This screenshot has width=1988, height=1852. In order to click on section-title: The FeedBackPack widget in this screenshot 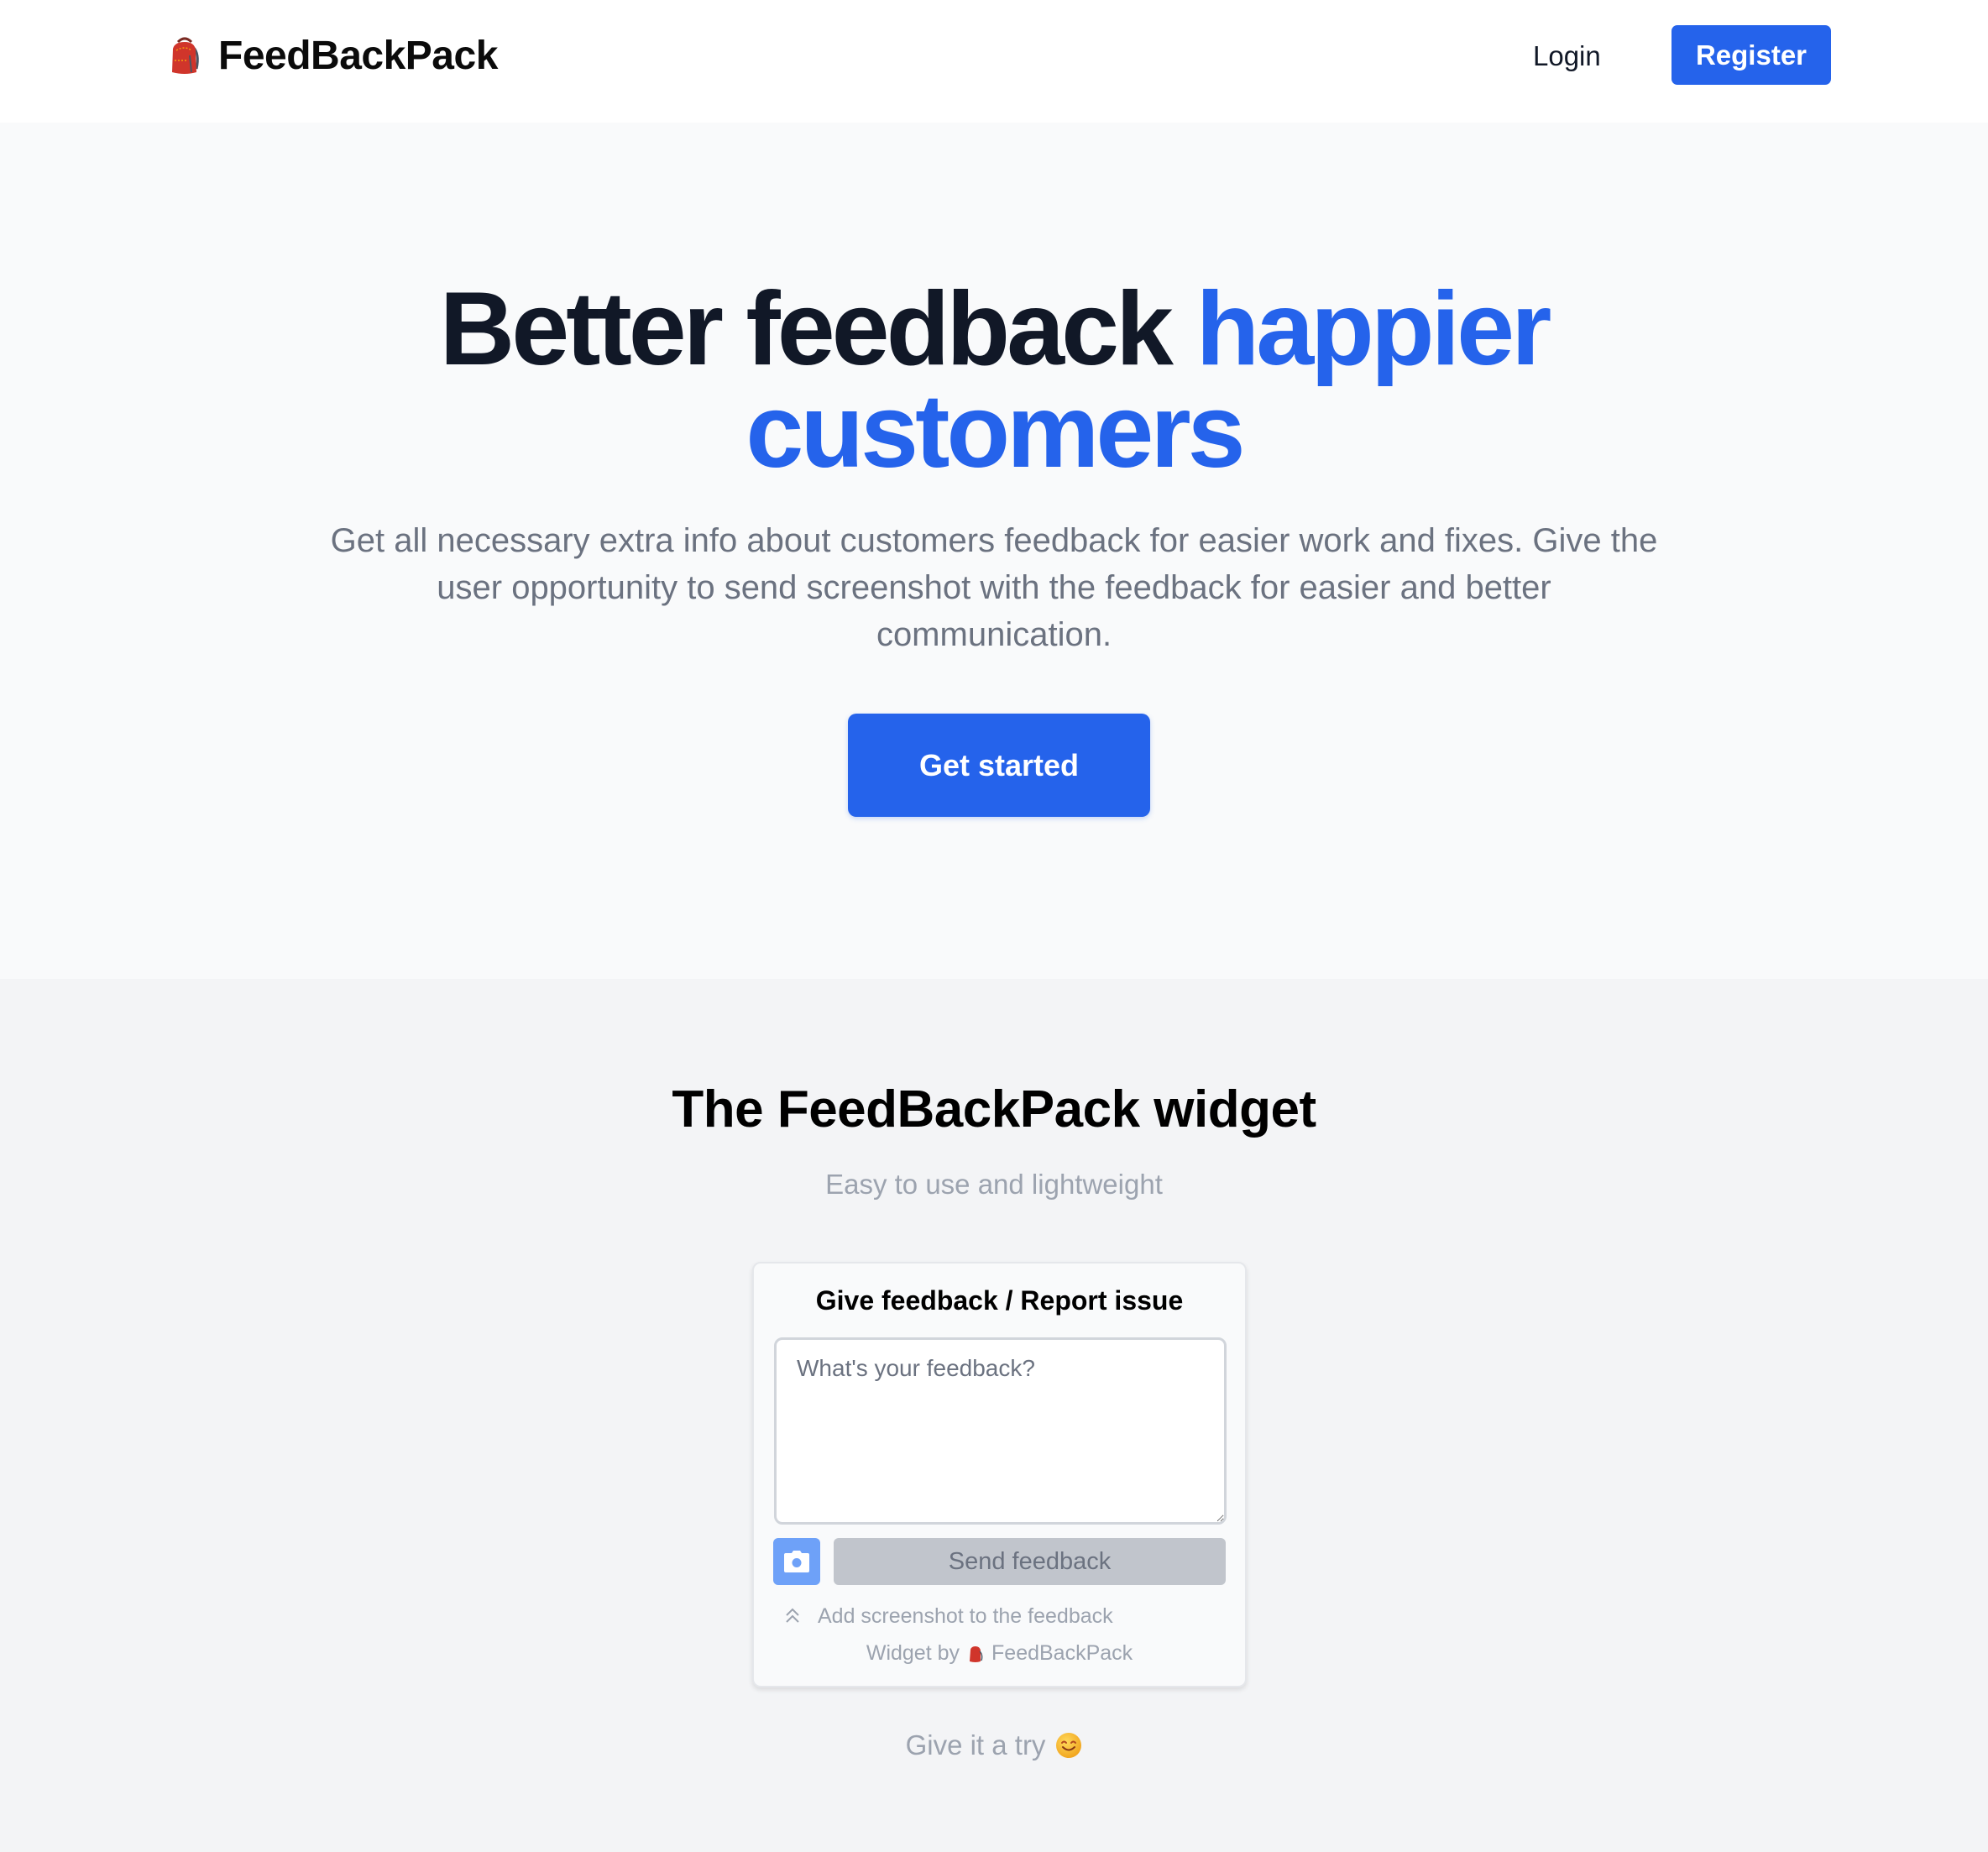, I will do `click(994, 1109)`.